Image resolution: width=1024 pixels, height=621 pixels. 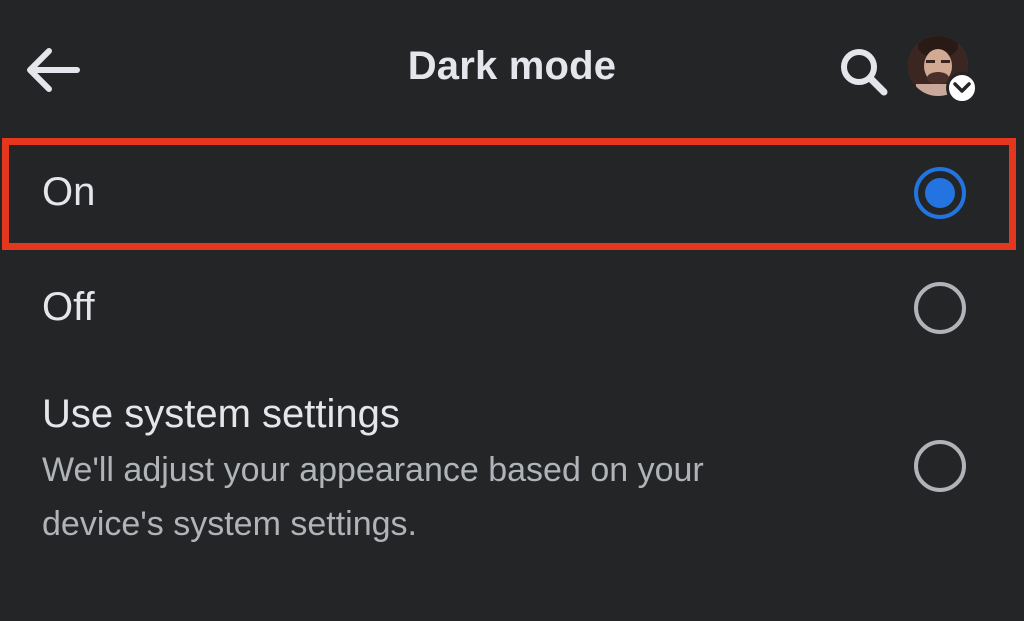 I want to click on search-button, so click(x=864, y=72).